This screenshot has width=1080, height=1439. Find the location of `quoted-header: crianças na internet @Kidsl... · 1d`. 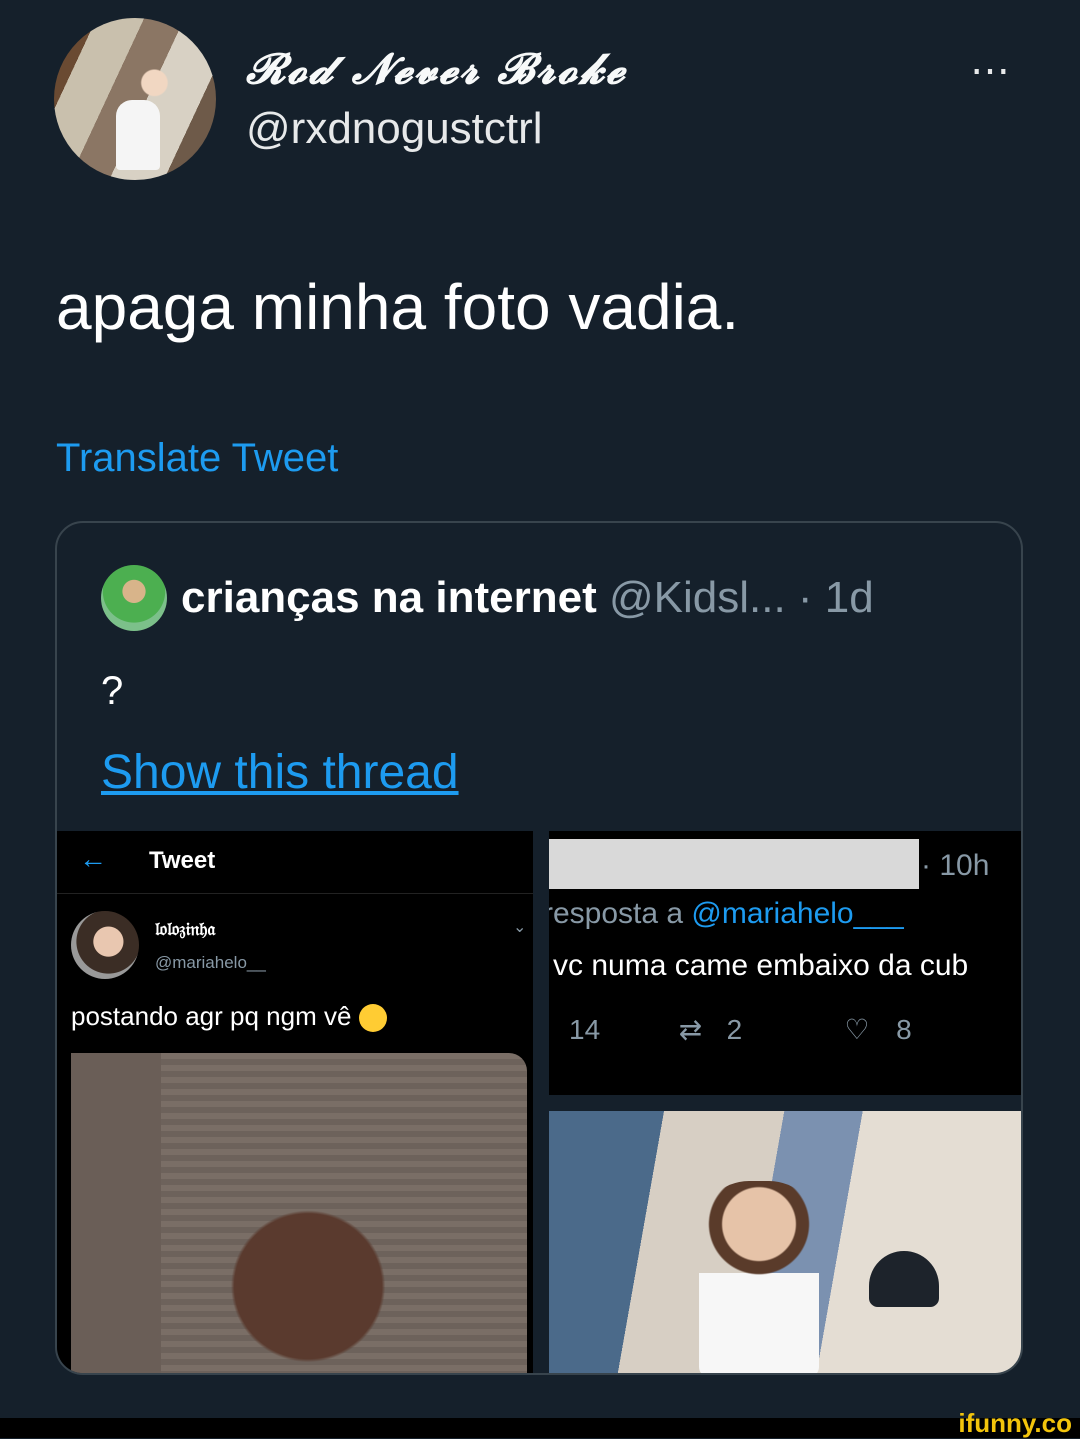

quoted-header: crianças na internet @Kidsl... · 1d is located at coordinates (527, 598).